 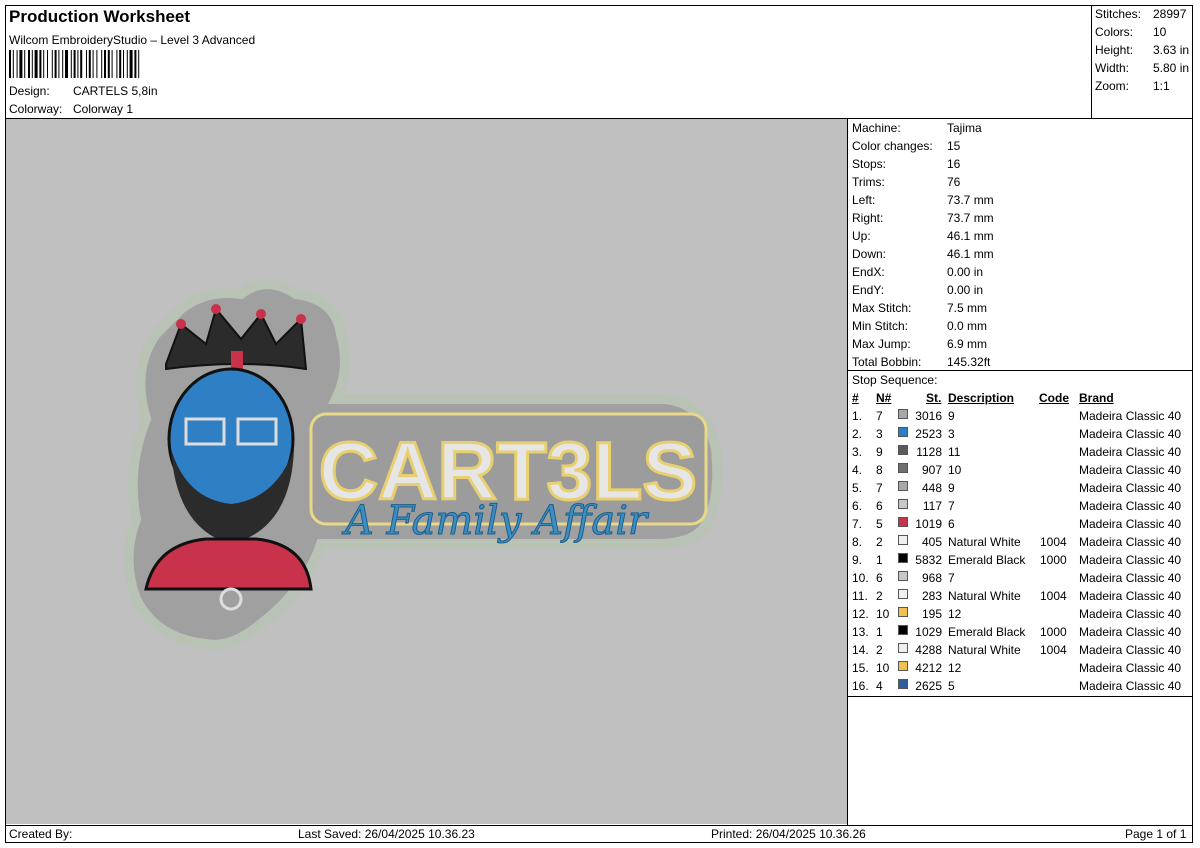 What do you see at coordinates (931, 596) in the screenshot?
I see `stitch-count: 283` at bounding box center [931, 596].